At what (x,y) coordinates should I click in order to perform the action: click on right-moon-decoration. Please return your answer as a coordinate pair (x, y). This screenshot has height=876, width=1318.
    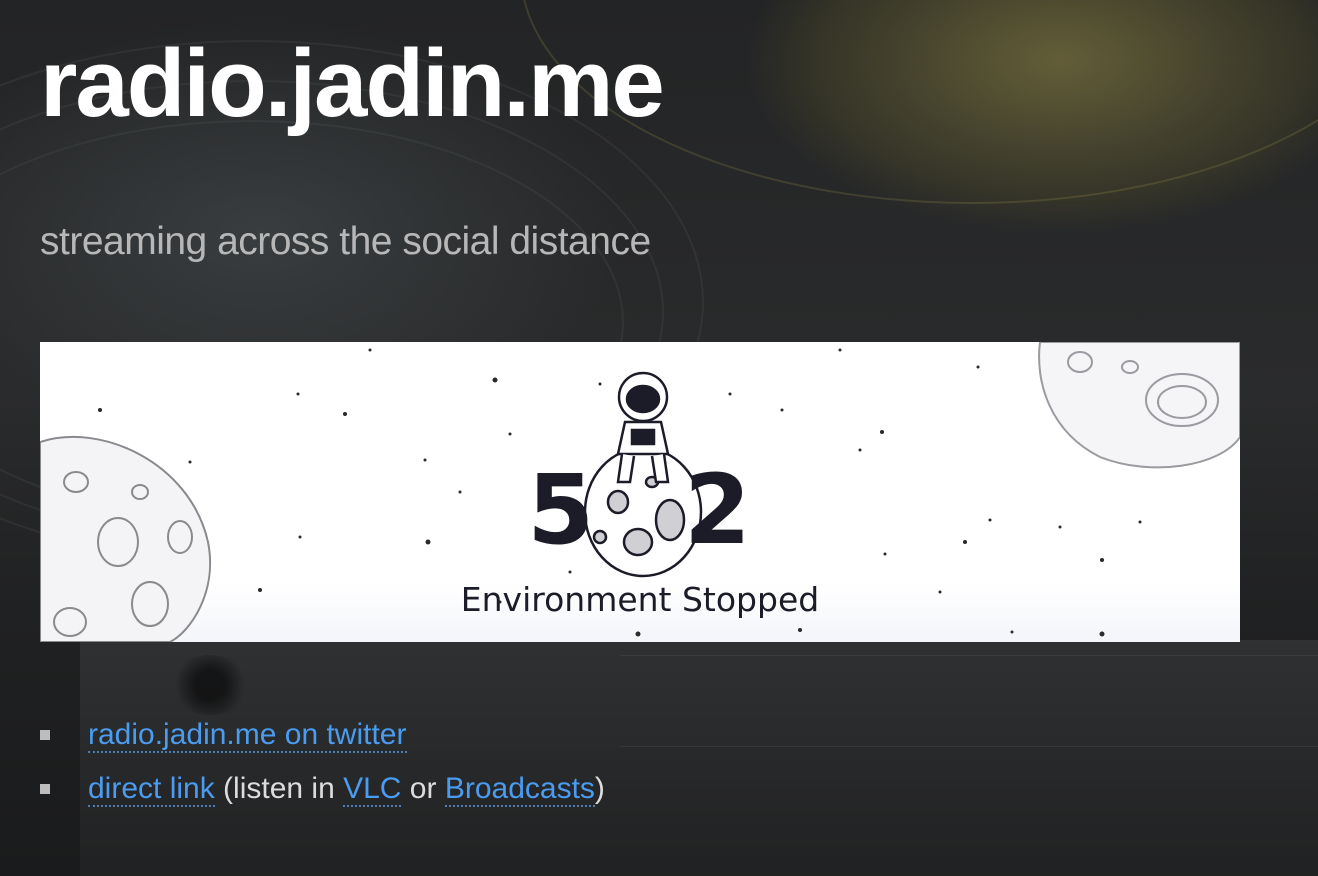
    Looking at the image, I should click on (1139, 405).